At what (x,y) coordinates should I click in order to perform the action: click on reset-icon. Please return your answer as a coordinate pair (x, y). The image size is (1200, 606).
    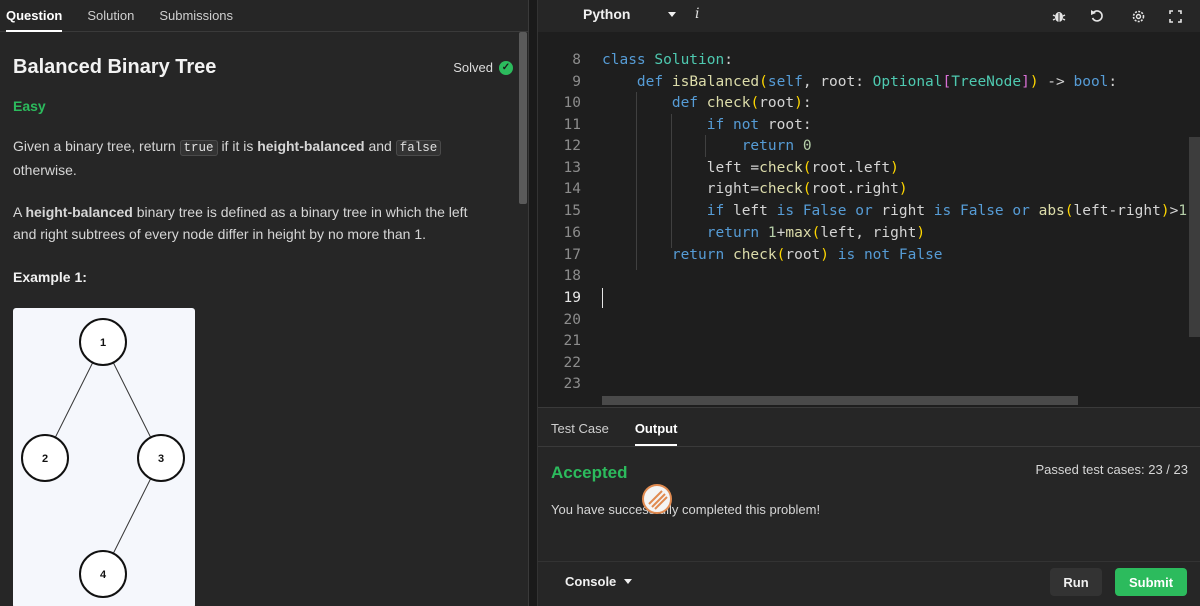
    Looking at the image, I should click on (1097, 16).